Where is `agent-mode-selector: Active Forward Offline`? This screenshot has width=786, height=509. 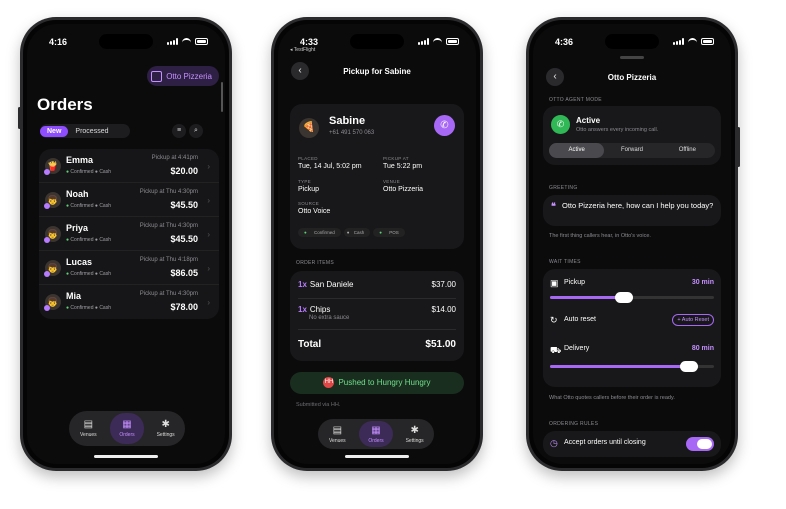 agent-mode-selector: Active Forward Offline is located at coordinates (632, 150).